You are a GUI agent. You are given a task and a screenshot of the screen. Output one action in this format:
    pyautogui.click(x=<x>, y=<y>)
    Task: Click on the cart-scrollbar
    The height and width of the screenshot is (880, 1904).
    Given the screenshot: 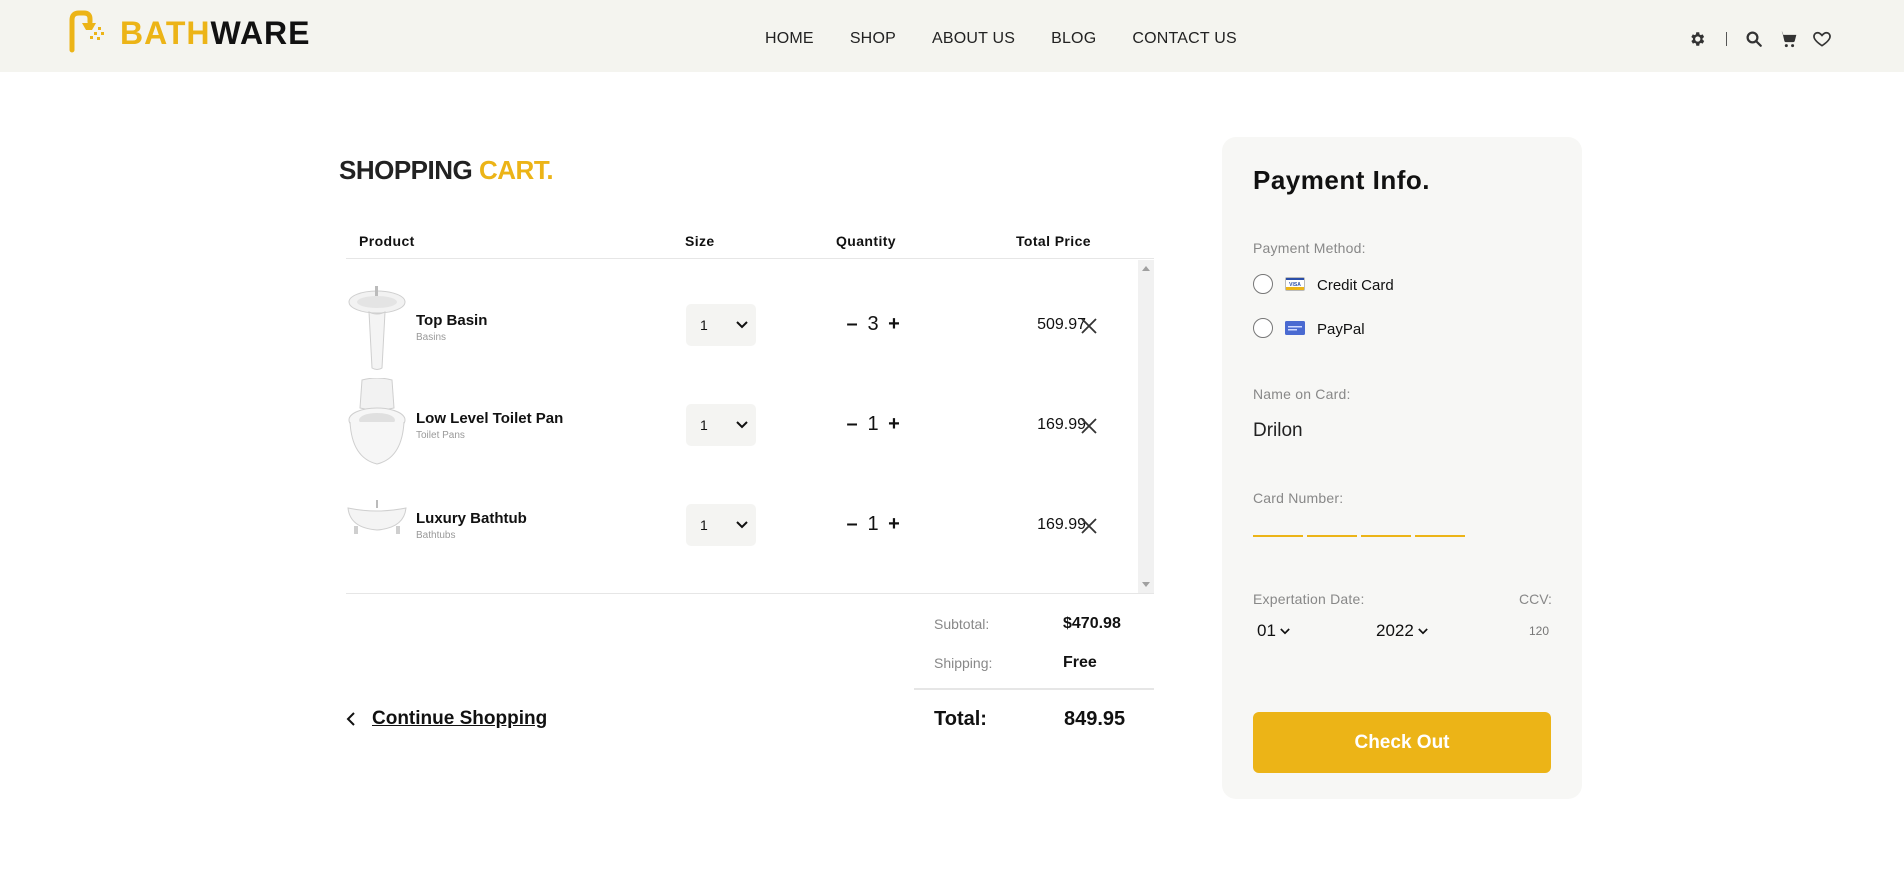 What is the action you would take?
    pyautogui.click(x=1146, y=426)
    